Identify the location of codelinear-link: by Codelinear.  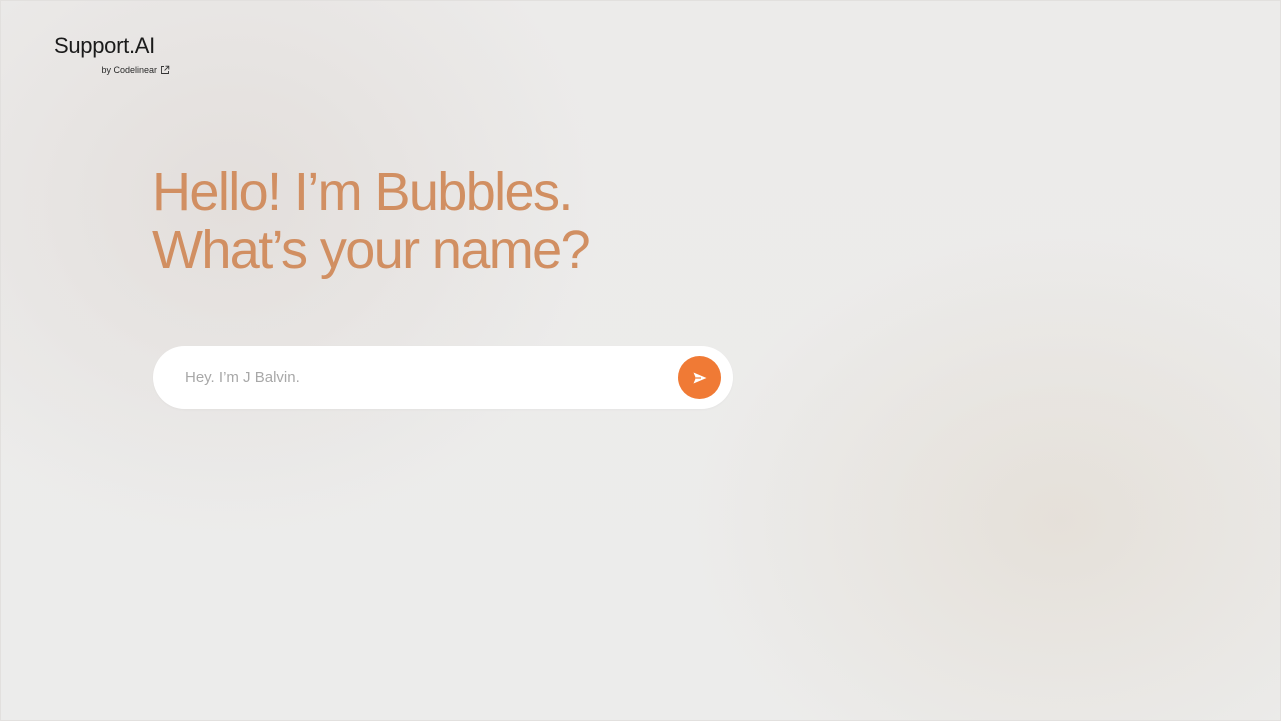
(135, 70).